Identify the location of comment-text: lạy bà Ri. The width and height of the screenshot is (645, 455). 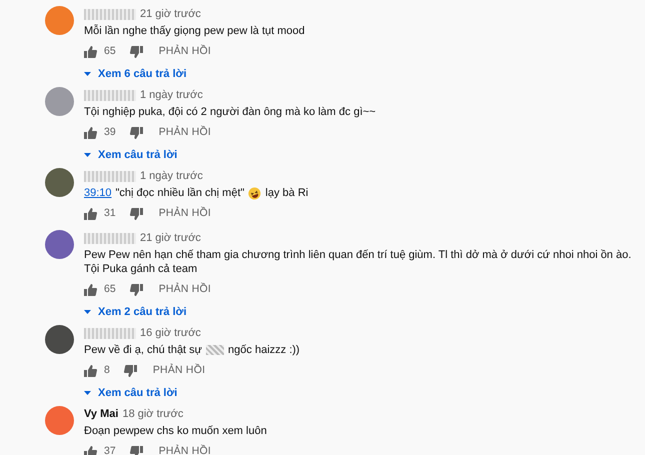
(286, 193).